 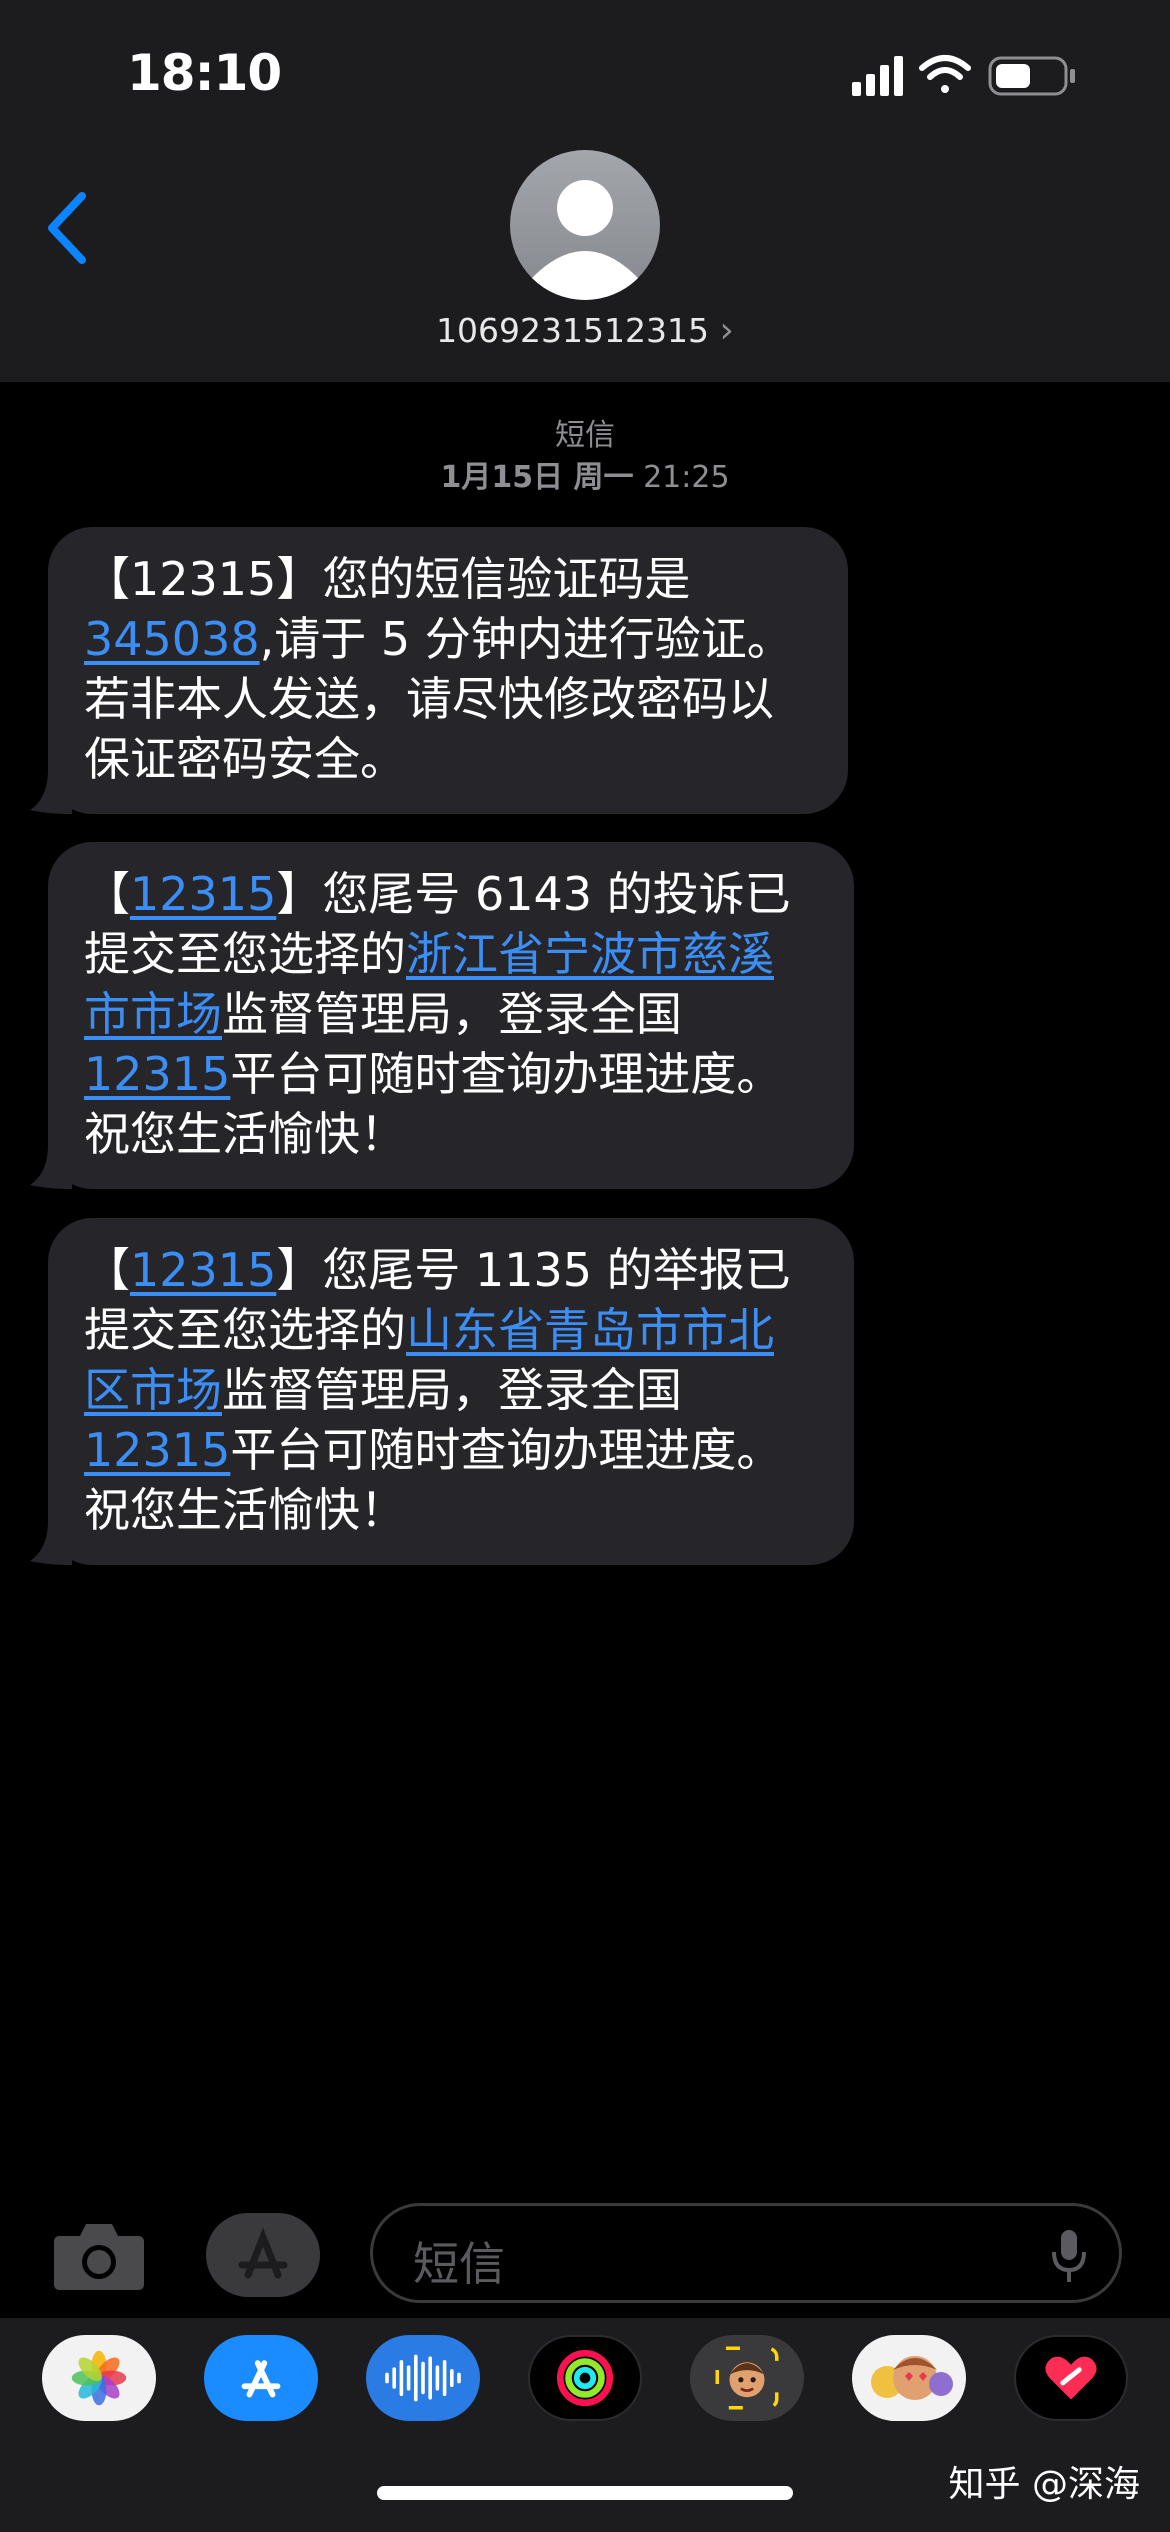 I want to click on chevron-right-icon: ›, so click(x=726, y=330).